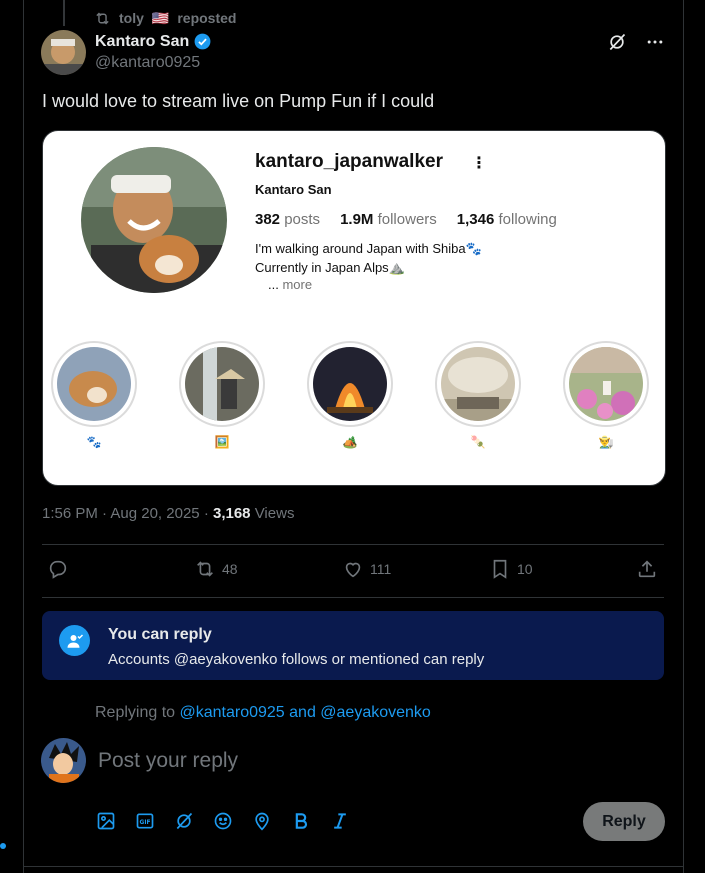 This screenshot has width=705, height=873. What do you see at coordinates (349, 161) in the screenshot?
I see `ig-username: kantaro_japanwalker` at bounding box center [349, 161].